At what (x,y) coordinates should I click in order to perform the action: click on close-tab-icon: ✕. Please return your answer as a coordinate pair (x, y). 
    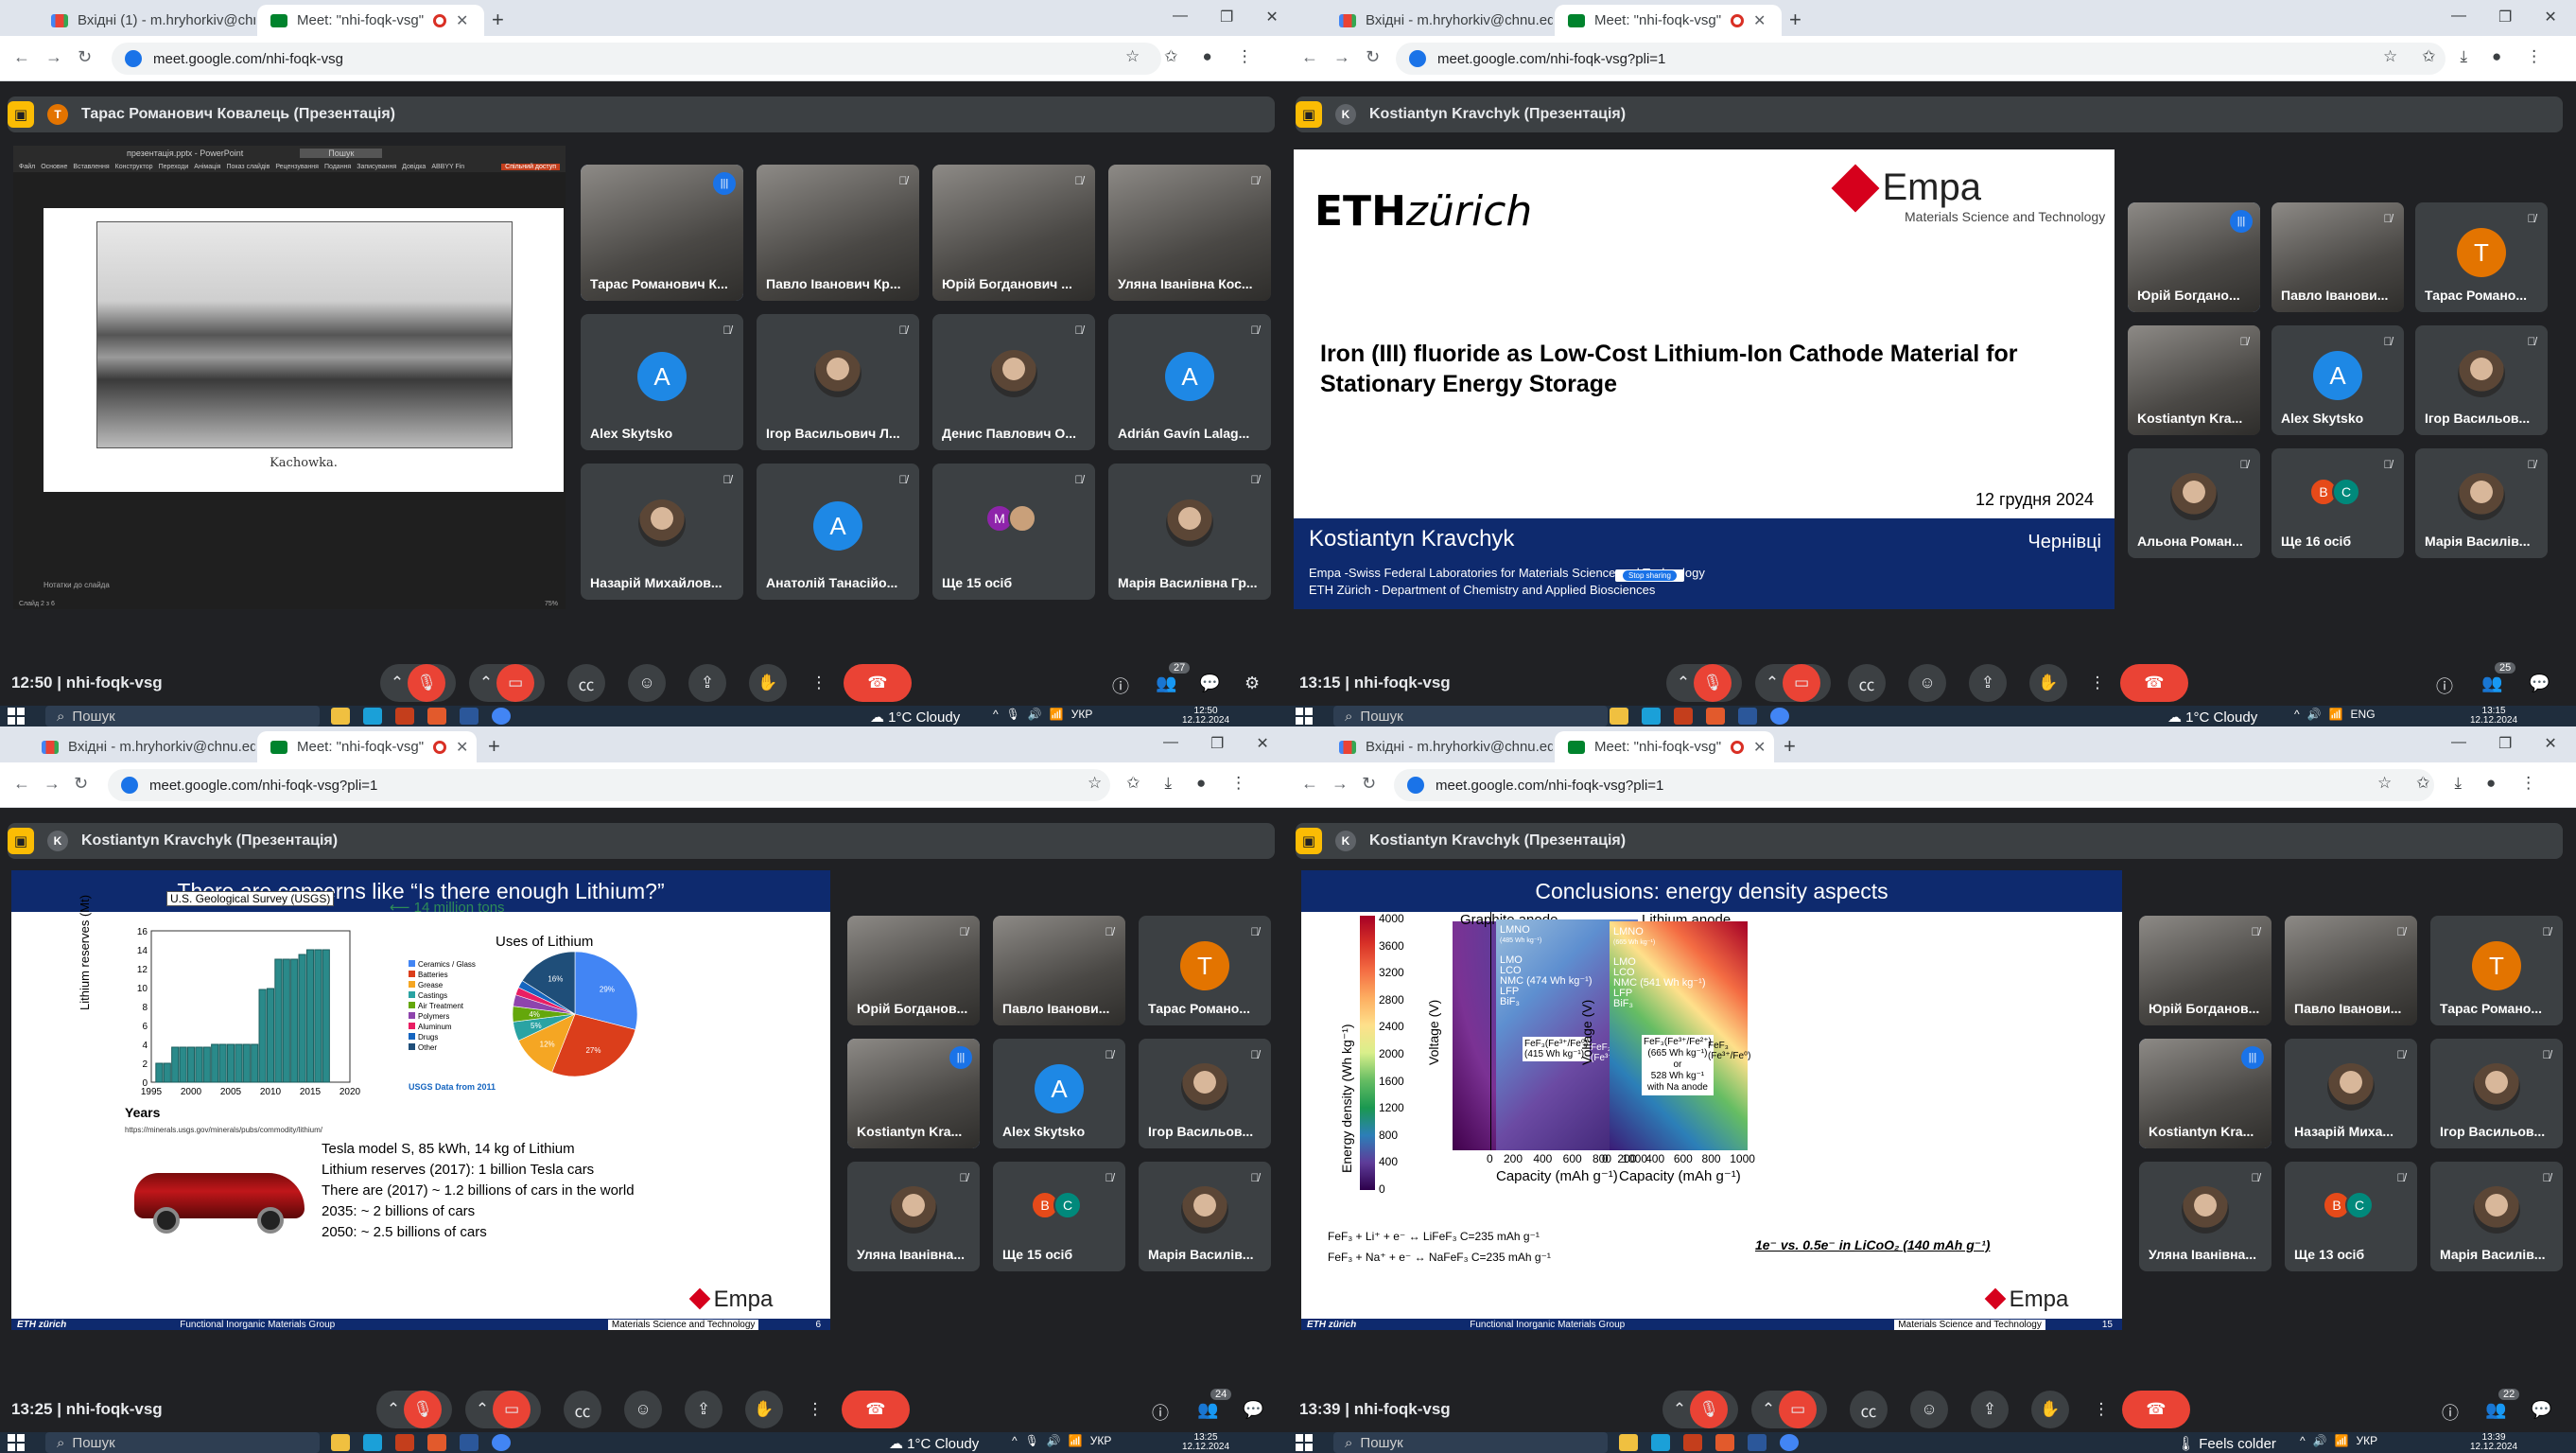
    Looking at the image, I should click on (462, 747).